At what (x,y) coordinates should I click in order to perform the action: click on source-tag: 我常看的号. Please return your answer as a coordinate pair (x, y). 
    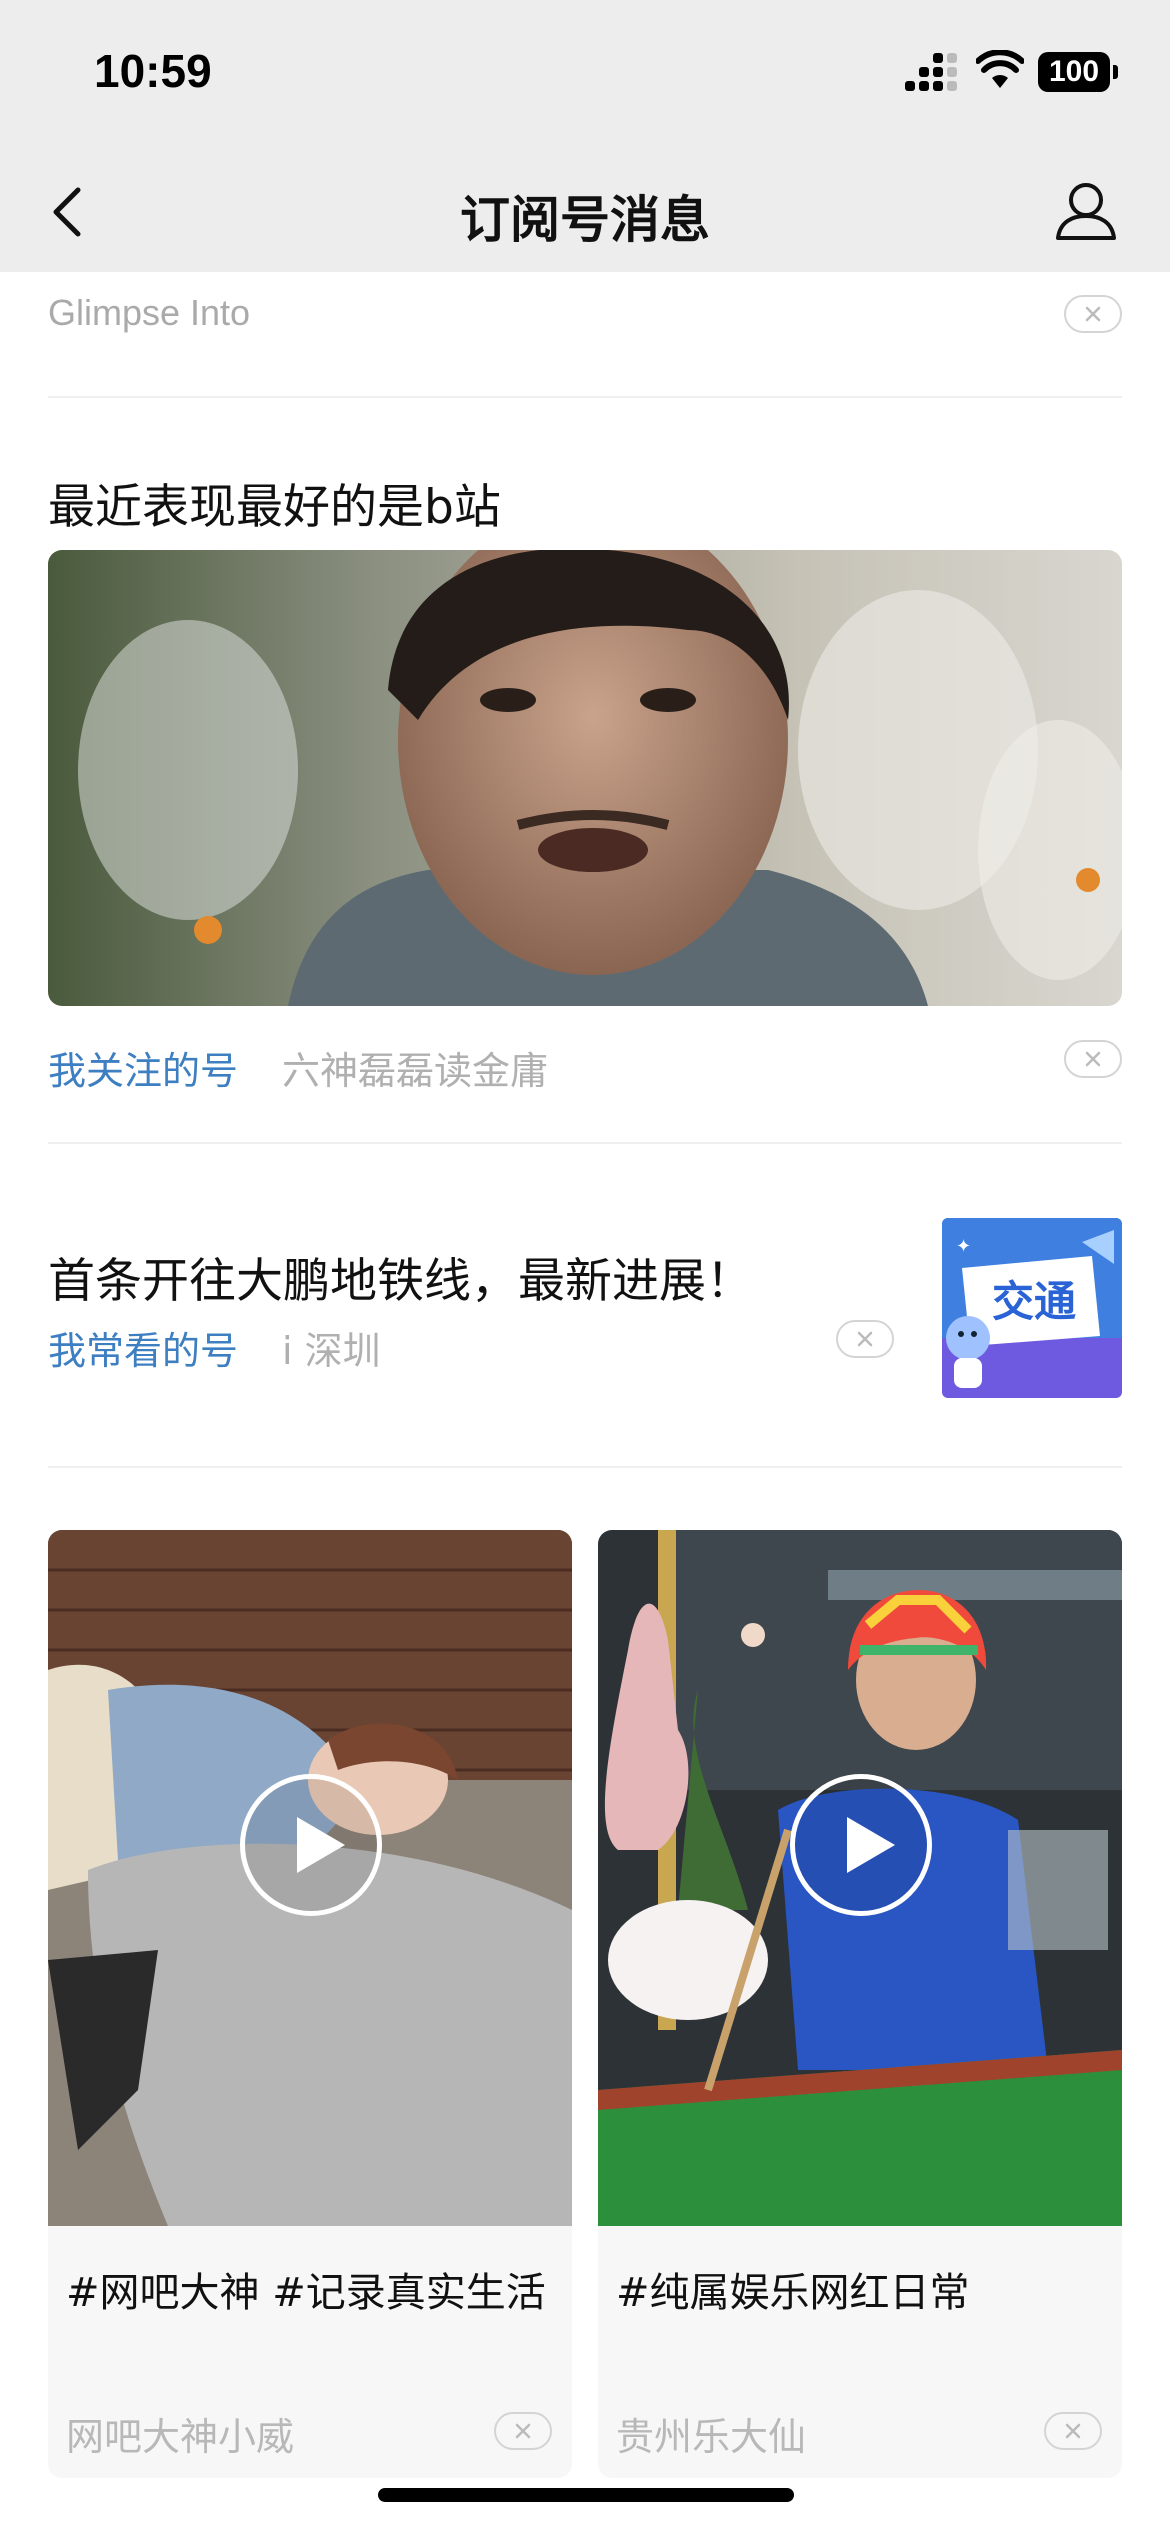
    Looking at the image, I should click on (143, 1347).